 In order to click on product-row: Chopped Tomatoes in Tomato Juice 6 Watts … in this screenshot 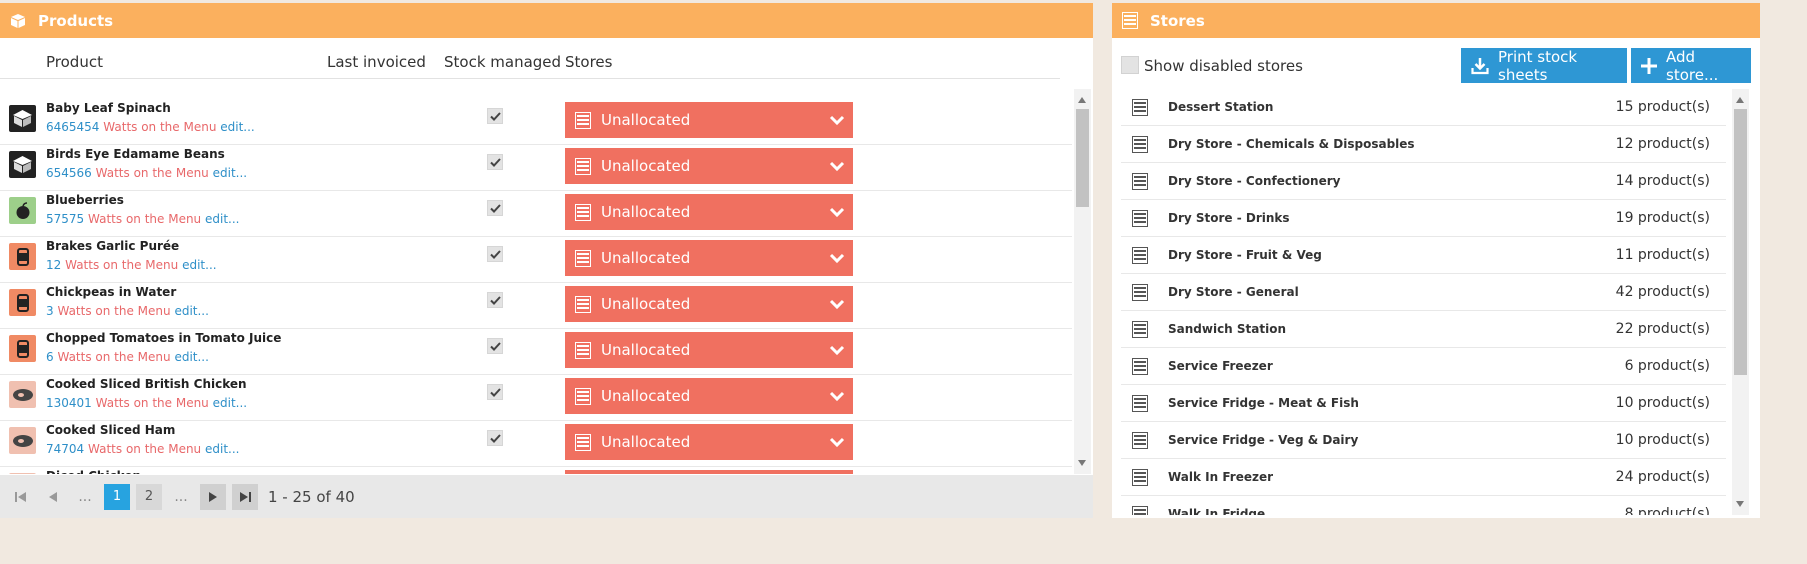, I will do `click(536, 352)`.